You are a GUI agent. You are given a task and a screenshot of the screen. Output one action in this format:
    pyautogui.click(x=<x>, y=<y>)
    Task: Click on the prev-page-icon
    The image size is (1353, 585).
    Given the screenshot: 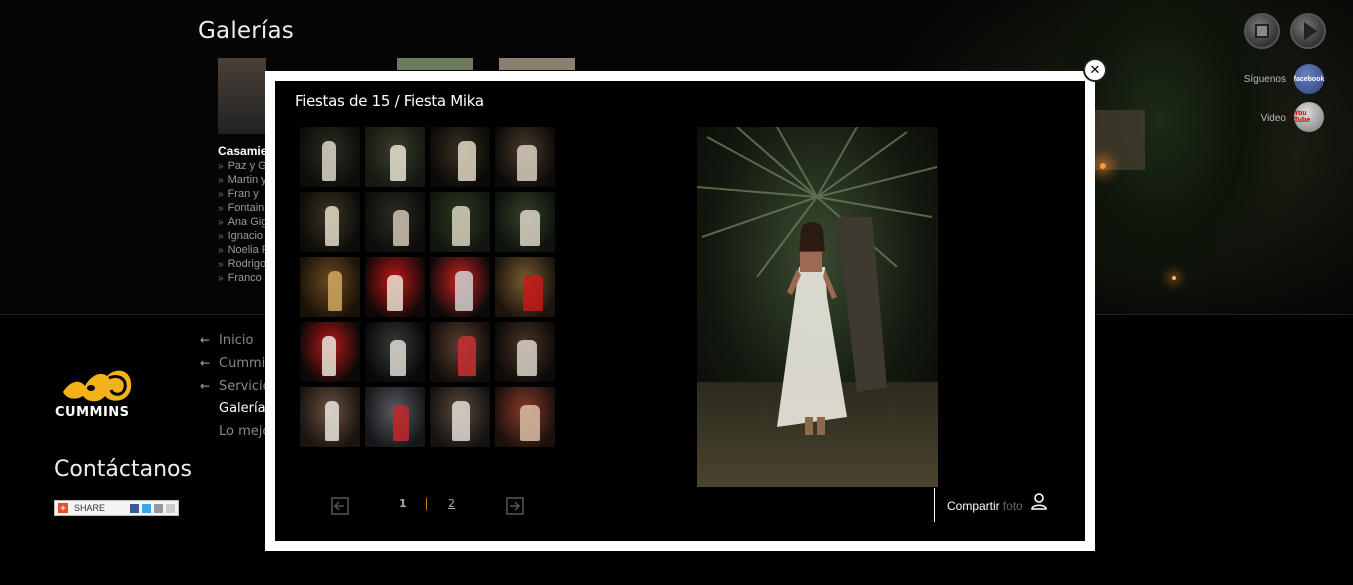 What is the action you would take?
    pyautogui.click(x=340, y=506)
    